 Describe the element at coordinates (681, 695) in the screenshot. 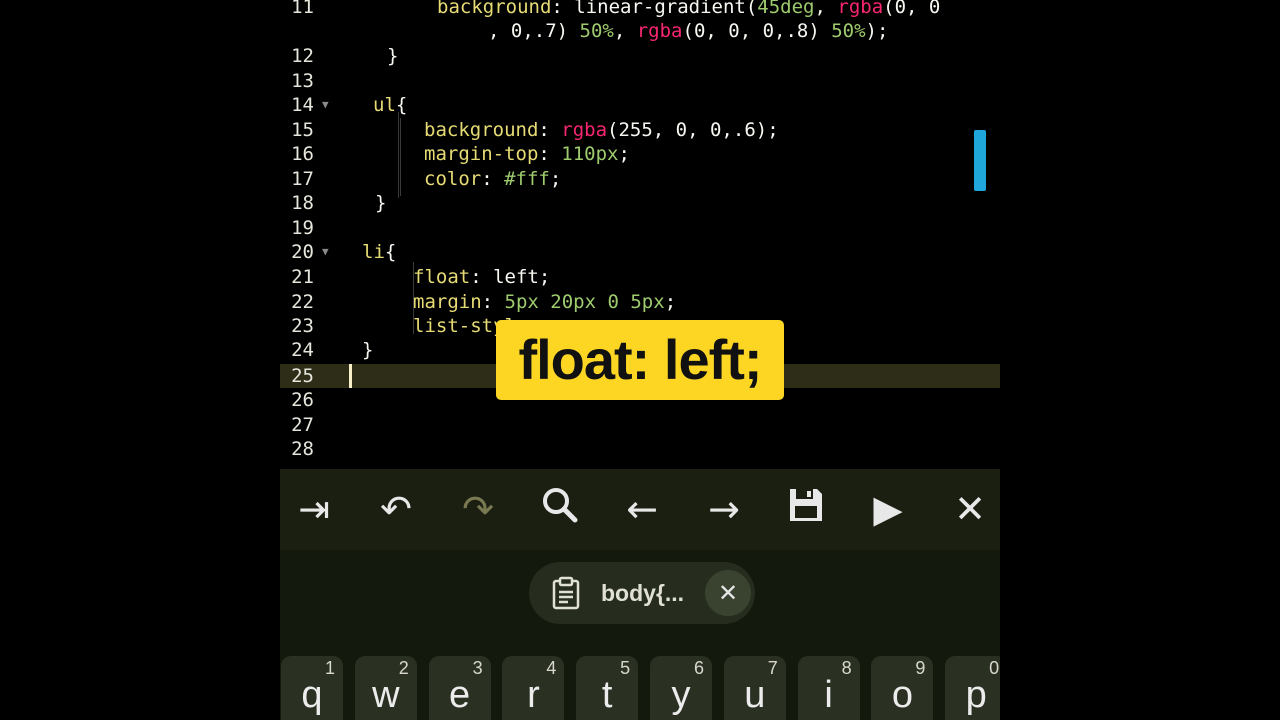

I see `key-label: y` at that location.